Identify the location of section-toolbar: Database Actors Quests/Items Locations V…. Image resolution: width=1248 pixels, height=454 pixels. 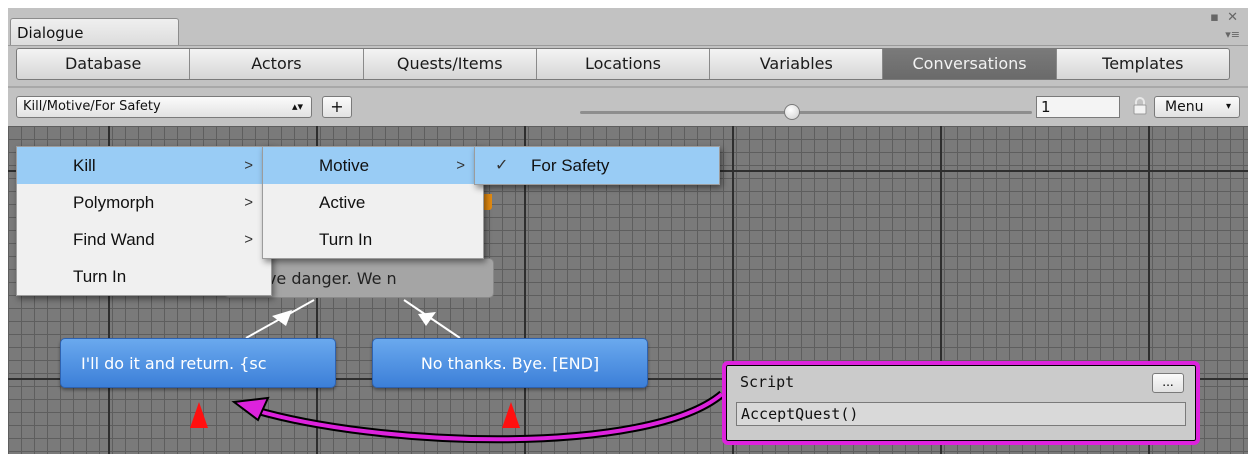
(623, 64).